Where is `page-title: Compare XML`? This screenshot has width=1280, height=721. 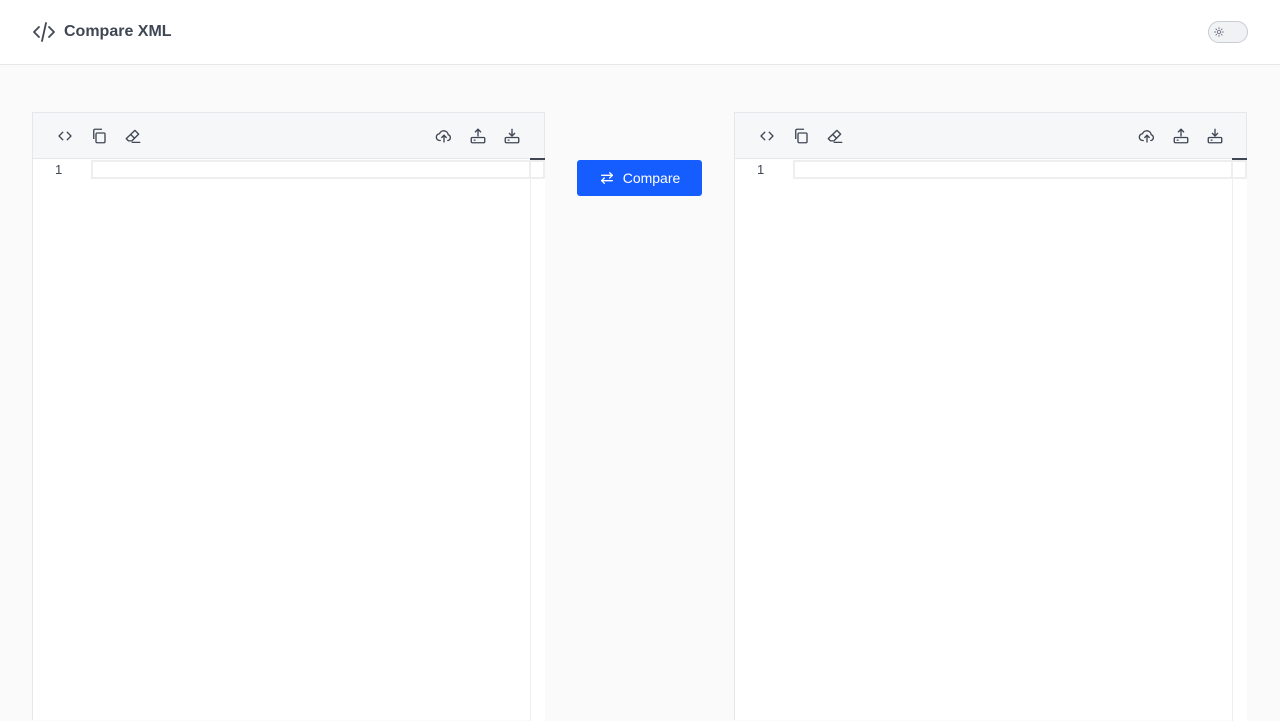
page-title: Compare XML is located at coordinates (118, 31).